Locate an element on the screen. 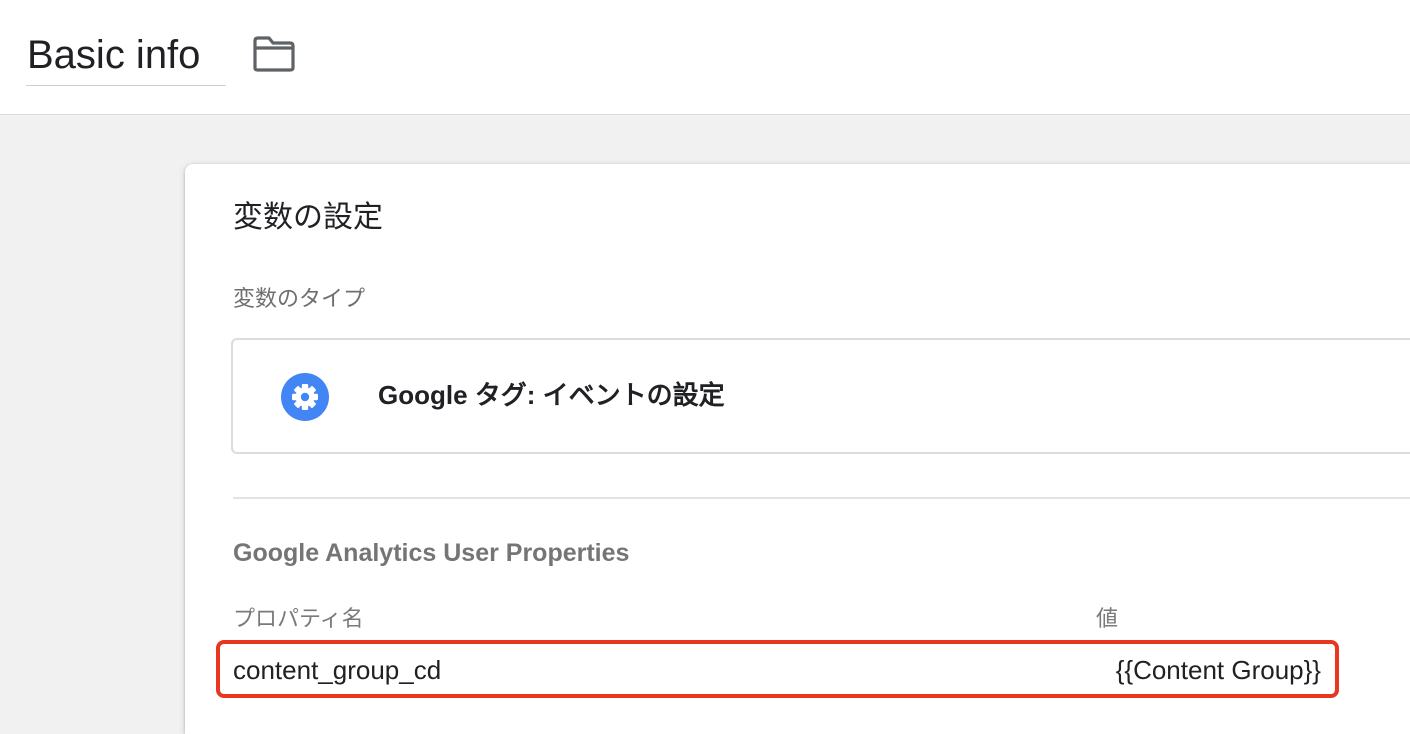  column-header-property-name: プロパティ名 is located at coordinates (298, 618).